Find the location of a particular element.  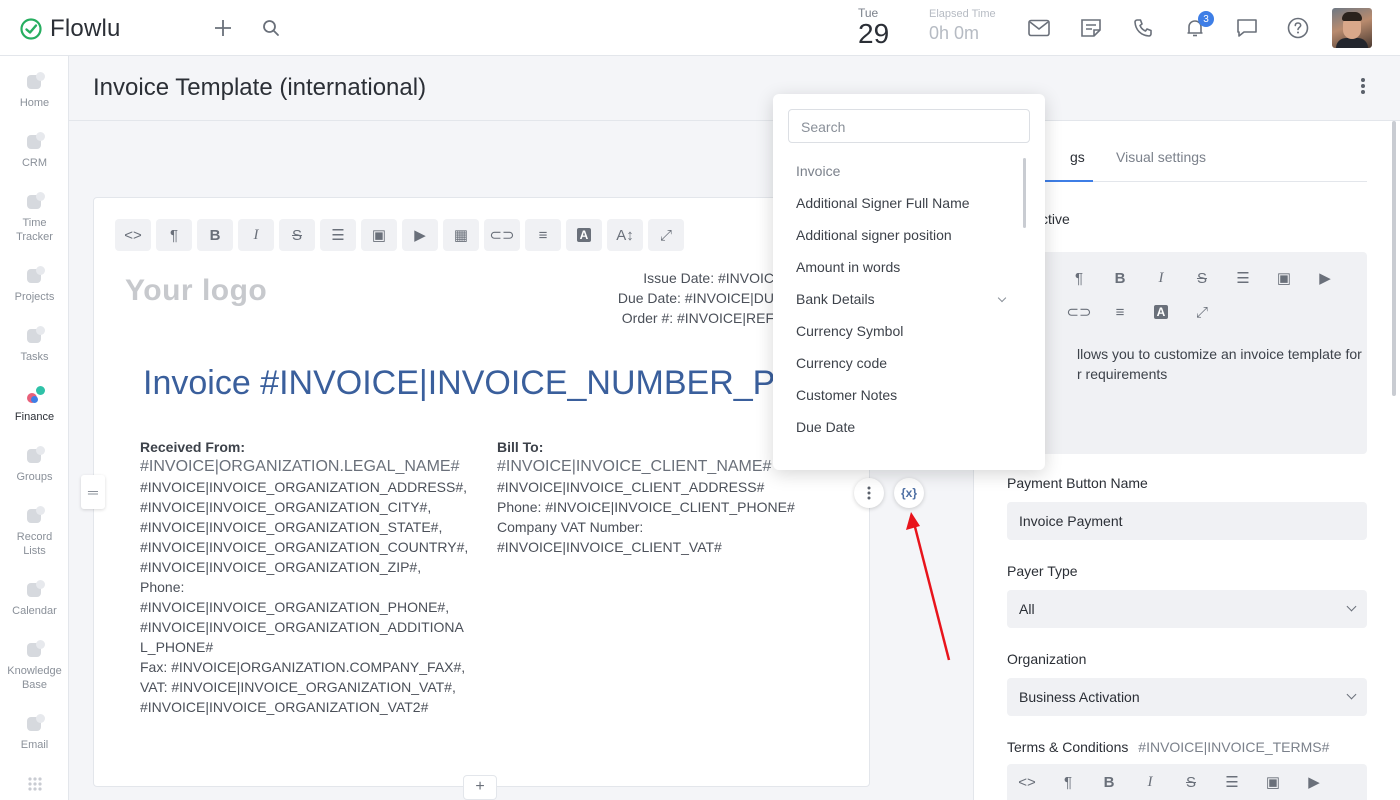

sidebar-item-projects: Projects is located at coordinates (34, 285).